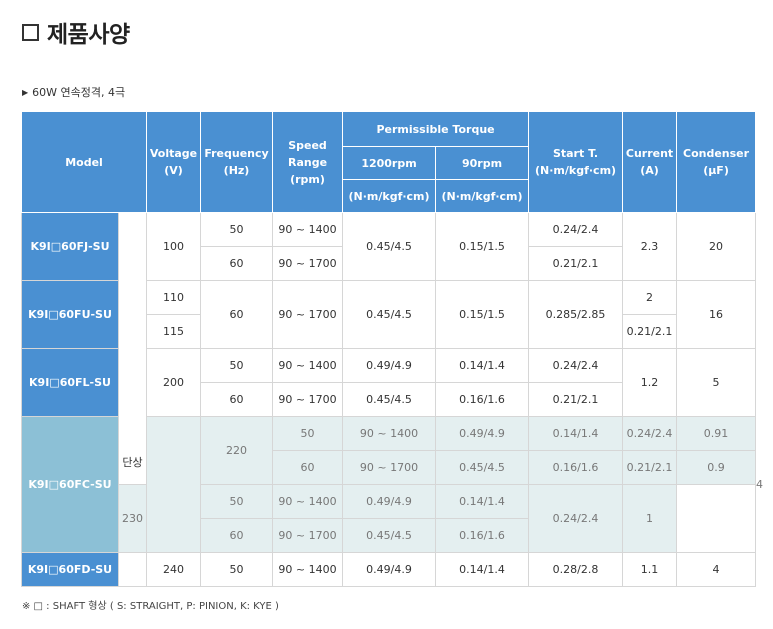 This screenshot has height=629, width=773. I want to click on table-cell: 4, so click(716, 569).